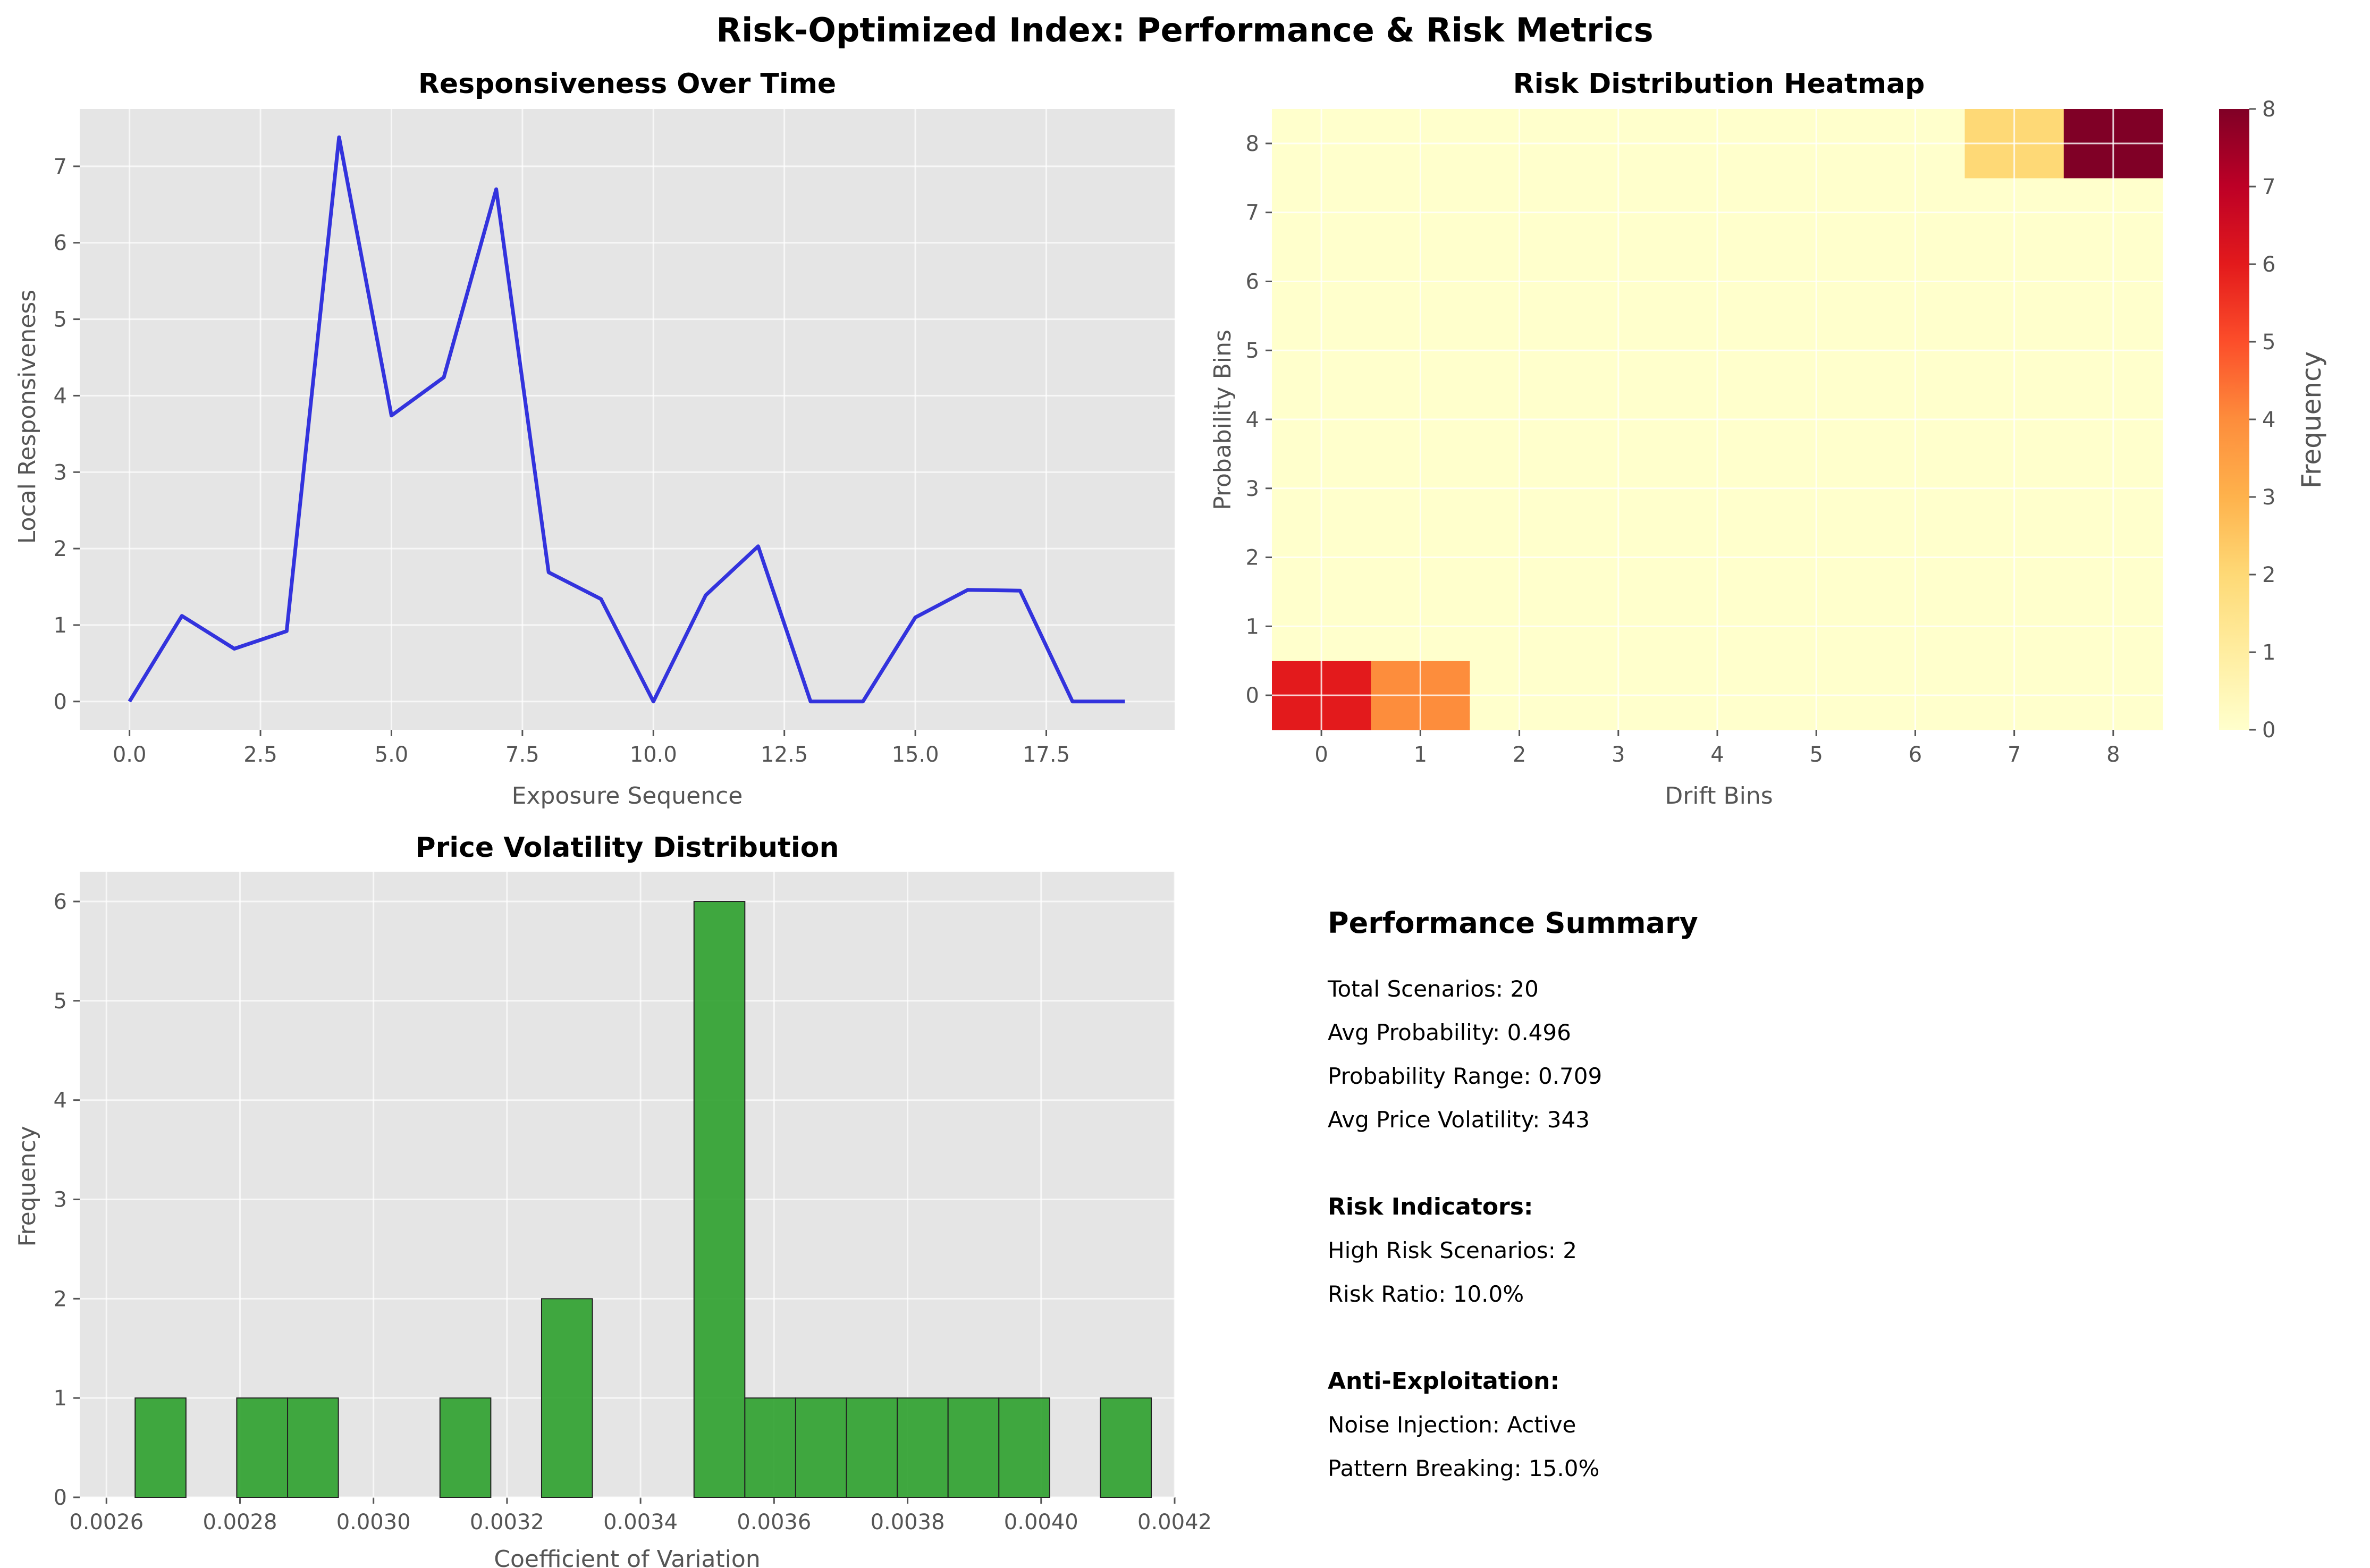 The height and width of the screenshot is (1568, 2370). What do you see at coordinates (1513, 923) in the screenshot?
I see `summary-title: Performance Summary` at bounding box center [1513, 923].